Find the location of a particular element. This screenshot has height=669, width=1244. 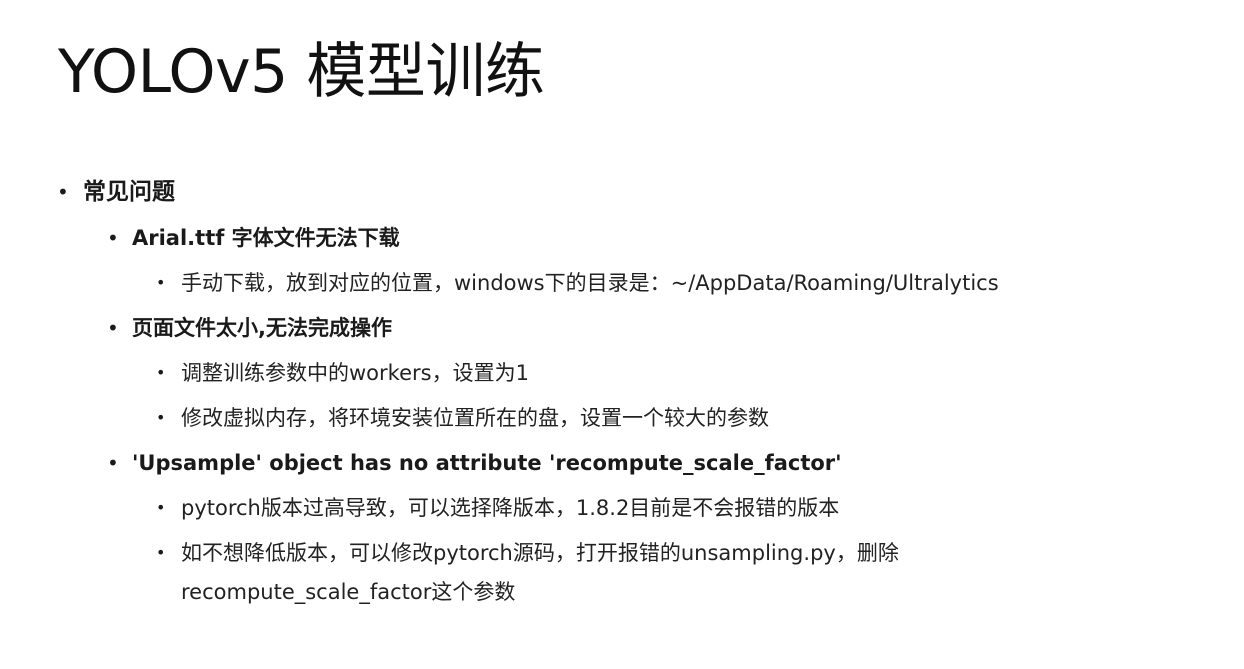

section-heading: 常见问题 is located at coordinates (129, 192).